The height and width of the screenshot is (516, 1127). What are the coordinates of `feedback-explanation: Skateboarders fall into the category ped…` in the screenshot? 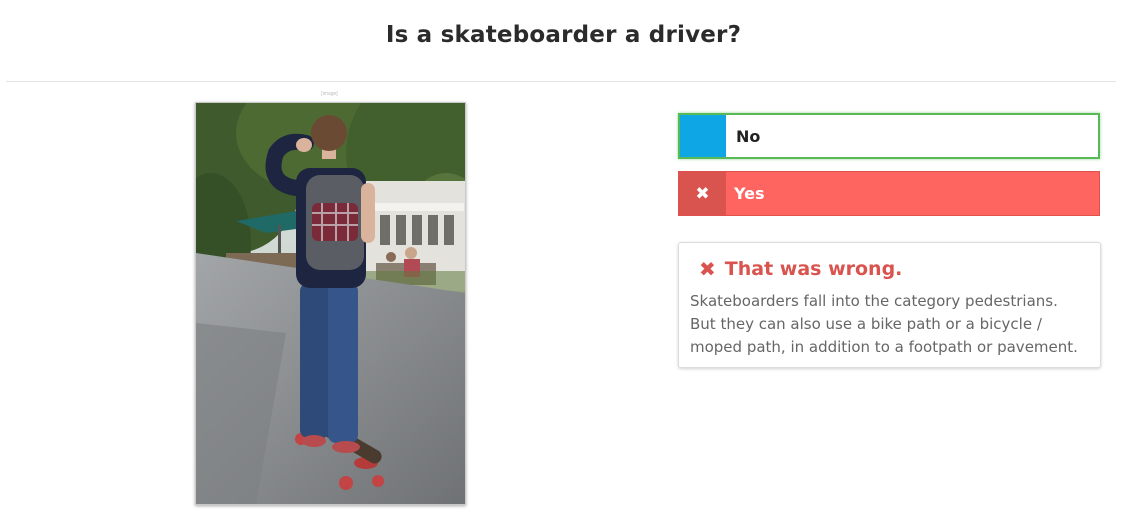 It's located at (890, 324).